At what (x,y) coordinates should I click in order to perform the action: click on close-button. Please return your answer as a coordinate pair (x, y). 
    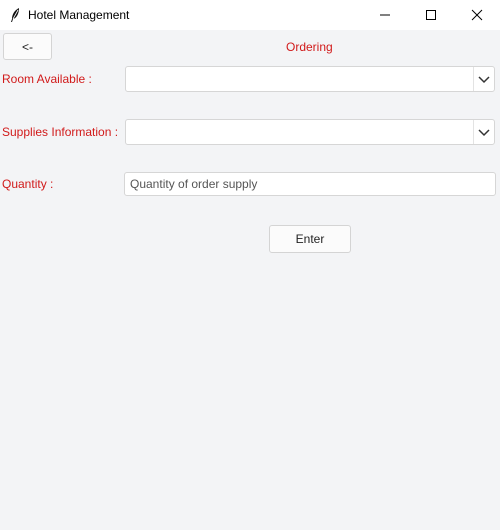
    Looking at the image, I should click on (477, 15).